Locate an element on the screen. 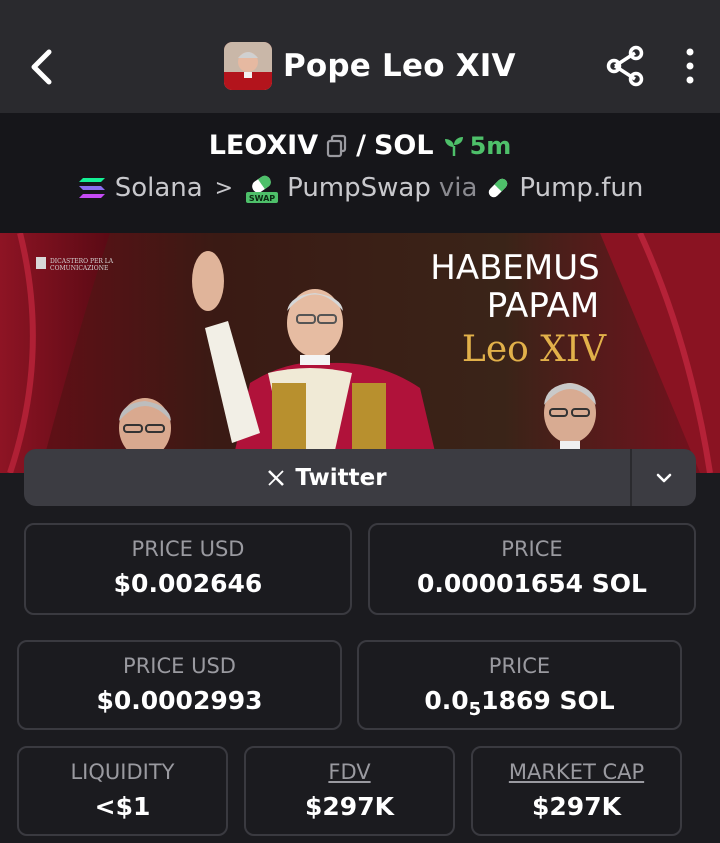 This screenshot has height=843, width=720. stat-value: $0.002646 is located at coordinates (188, 583).